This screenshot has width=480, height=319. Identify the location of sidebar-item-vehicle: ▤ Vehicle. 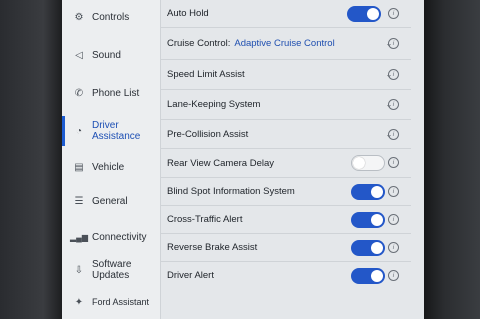
(111, 167).